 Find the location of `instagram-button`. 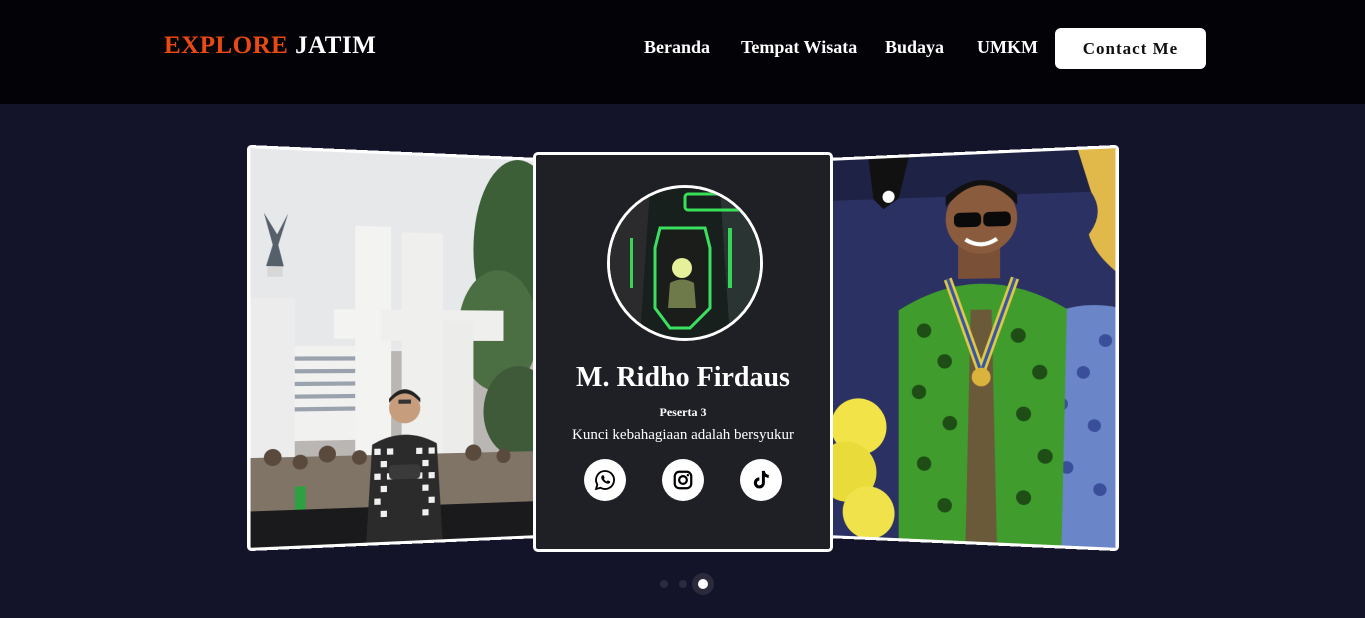

instagram-button is located at coordinates (683, 480).